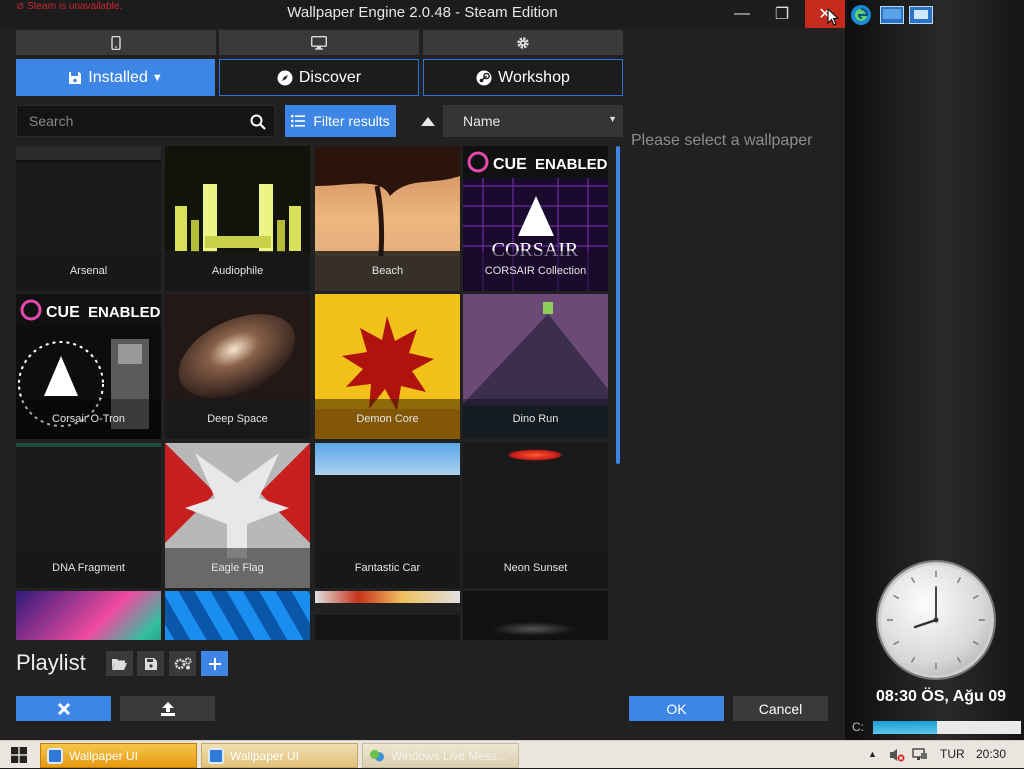 The image size is (1024, 769). I want to click on mouse-cursor-icon, so click(833, 17).